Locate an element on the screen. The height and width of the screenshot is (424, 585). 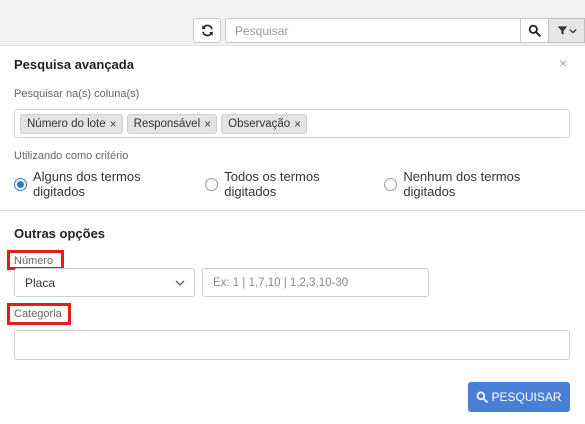
top-toolbar: Pesquisar is located at coordinates (292, 23).